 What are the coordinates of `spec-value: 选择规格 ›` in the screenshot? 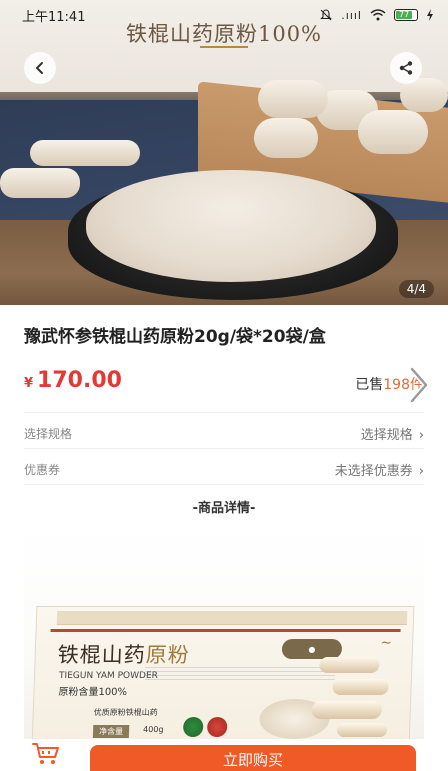 It's located at (392, 435).